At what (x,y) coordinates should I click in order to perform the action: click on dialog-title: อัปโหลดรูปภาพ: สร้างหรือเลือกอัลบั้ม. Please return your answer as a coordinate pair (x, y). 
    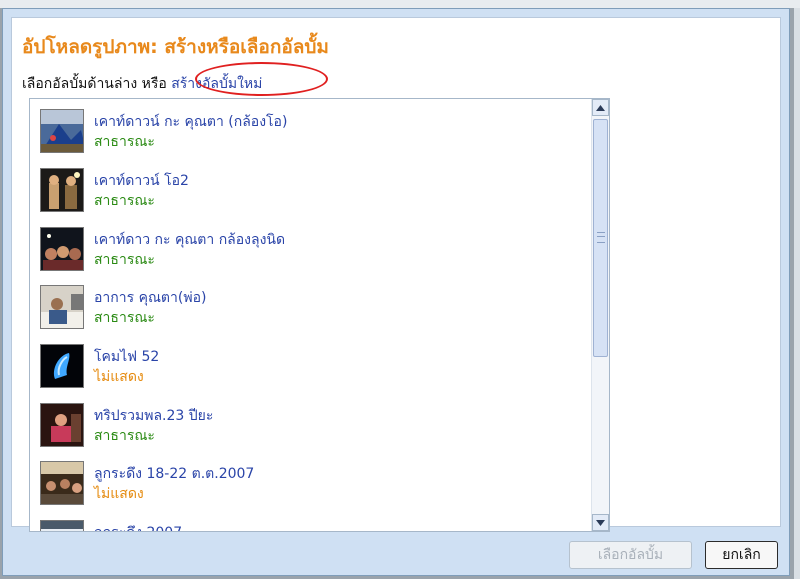
    Looking at the image, I should click on (175, 47).